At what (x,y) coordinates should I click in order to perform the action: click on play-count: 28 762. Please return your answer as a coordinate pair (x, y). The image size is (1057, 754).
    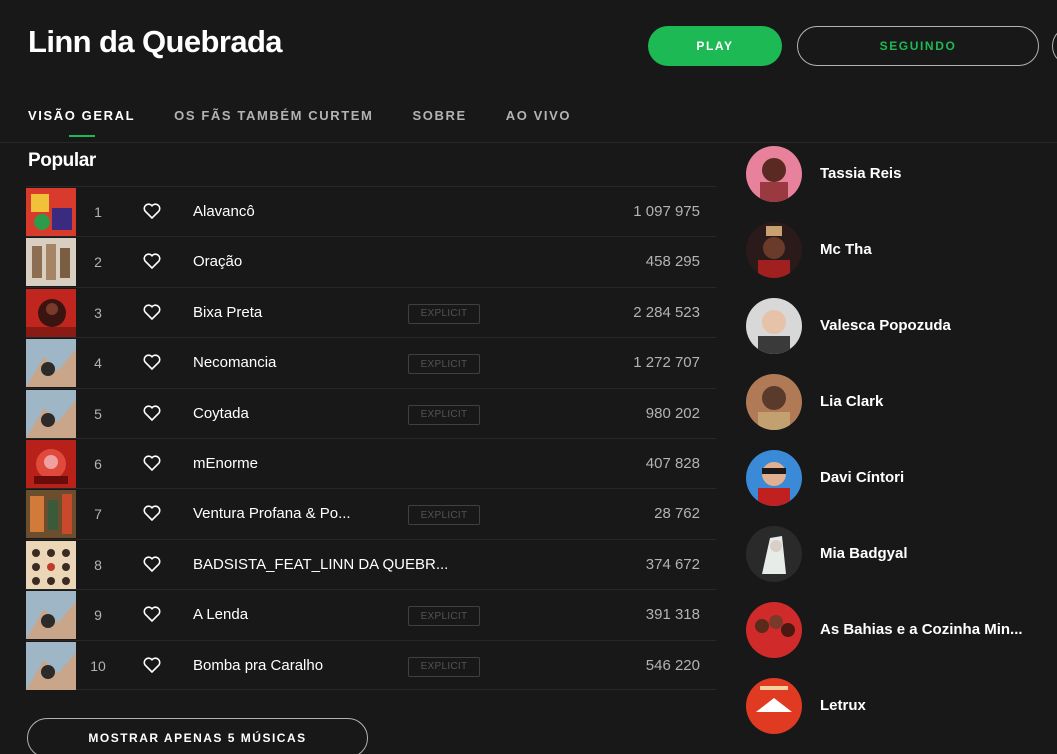
    Looking at the image, I should click on (677, 514).